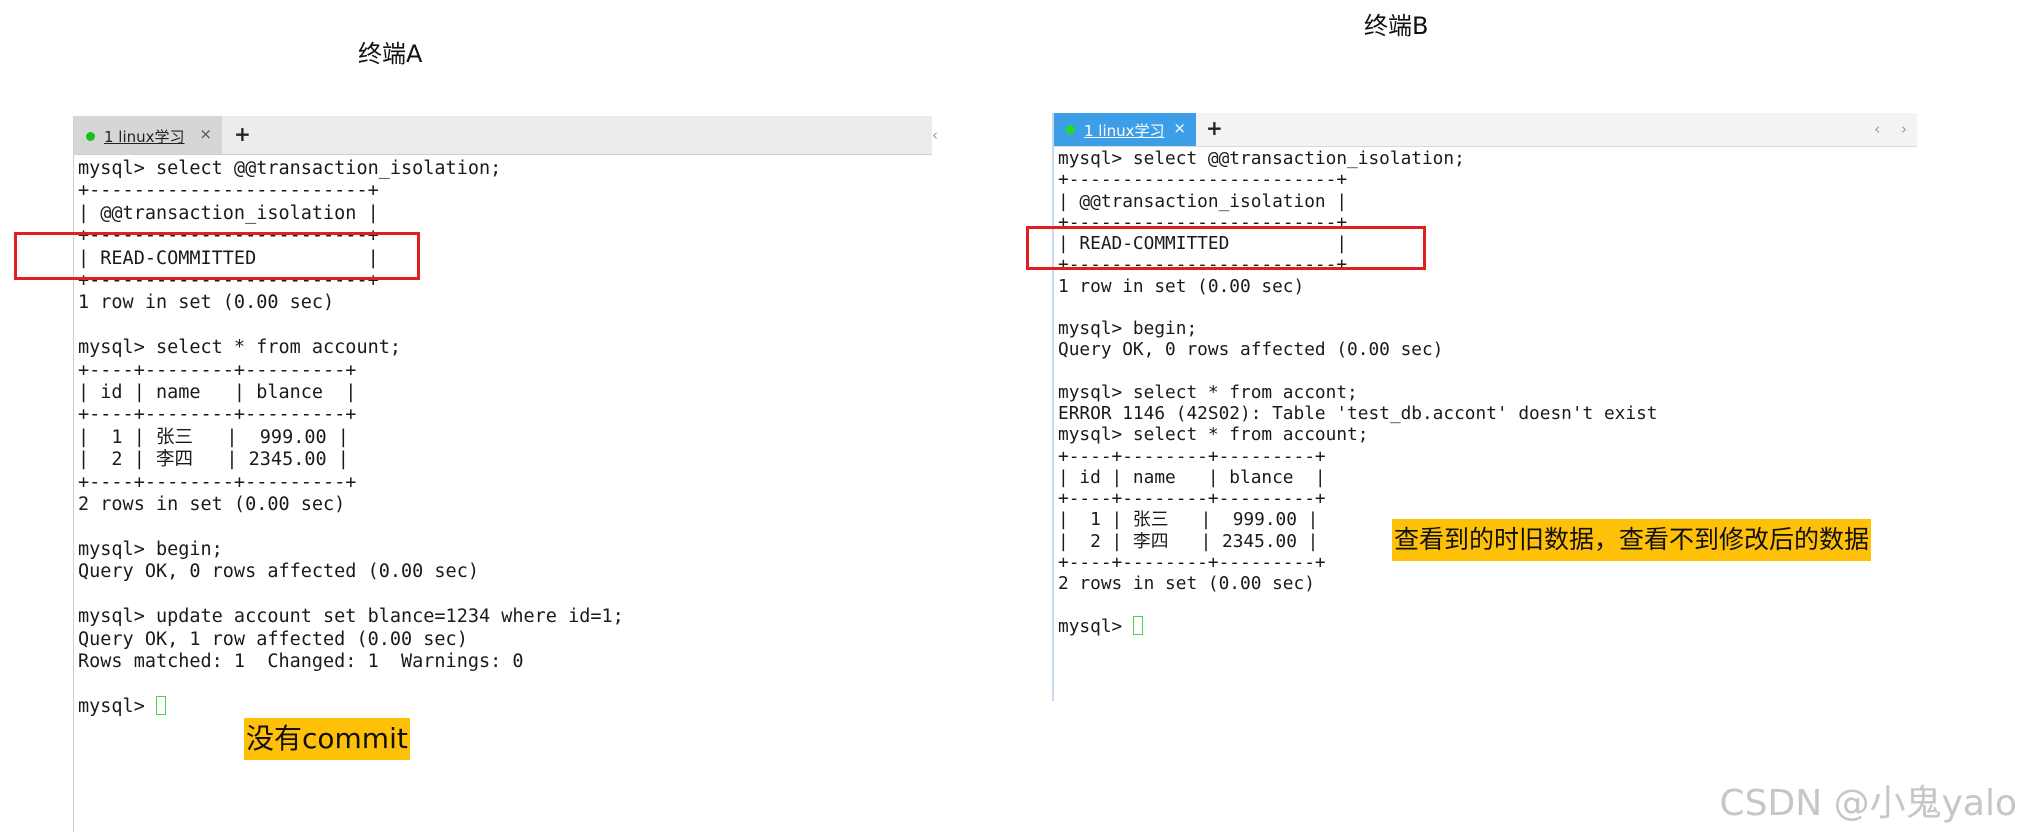 The width and height of the screenshot is (2019, 832). Describe the element at coordinates (1095, 626) in the screenshot. I see `terminal-b-prompt: mysql>` at that location.